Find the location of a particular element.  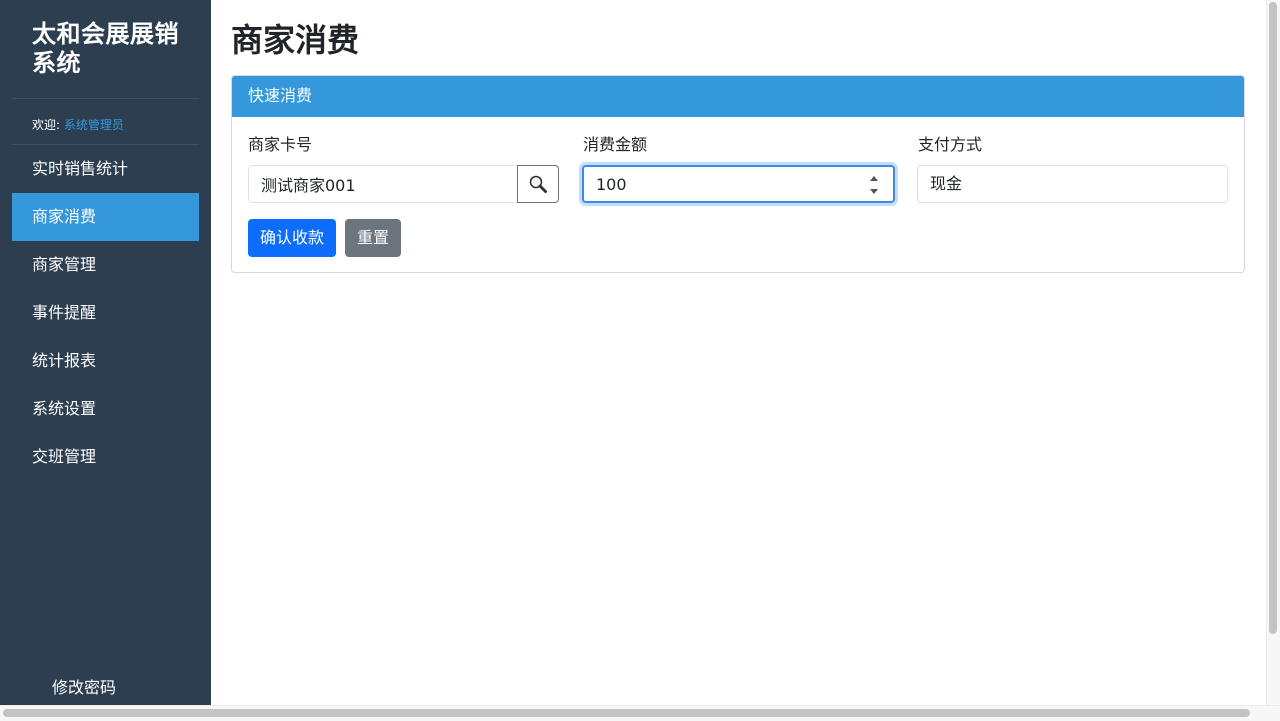

stepper-up-icon is located at coordinates (874, 178).